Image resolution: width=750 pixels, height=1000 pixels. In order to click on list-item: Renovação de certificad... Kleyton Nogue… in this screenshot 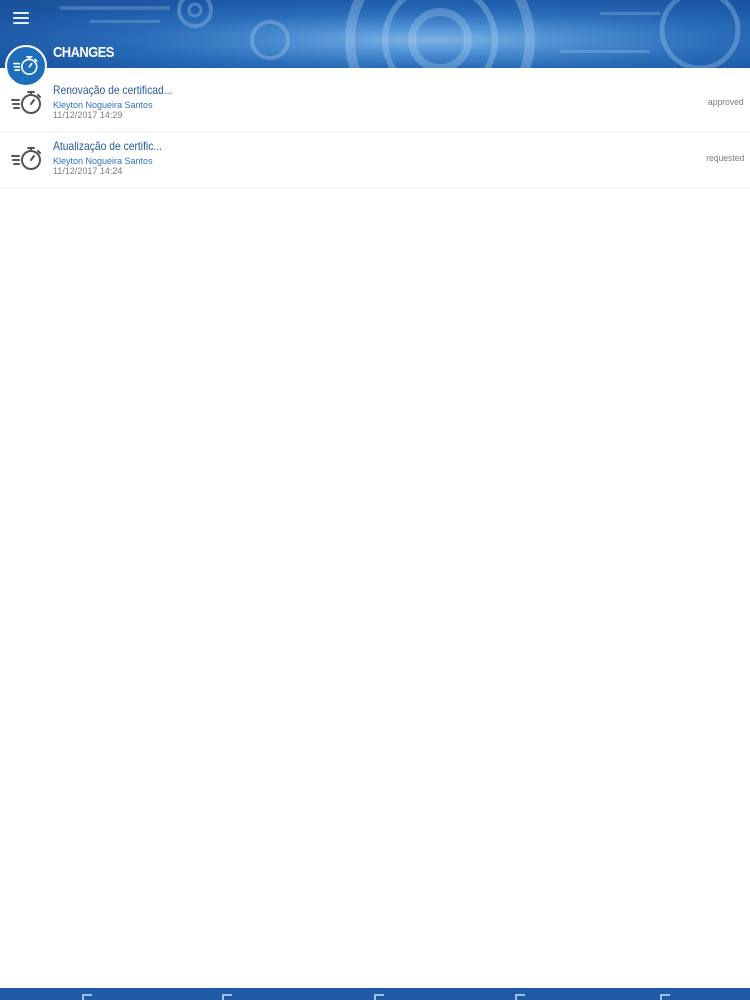, I will do `click(375, 104)`.